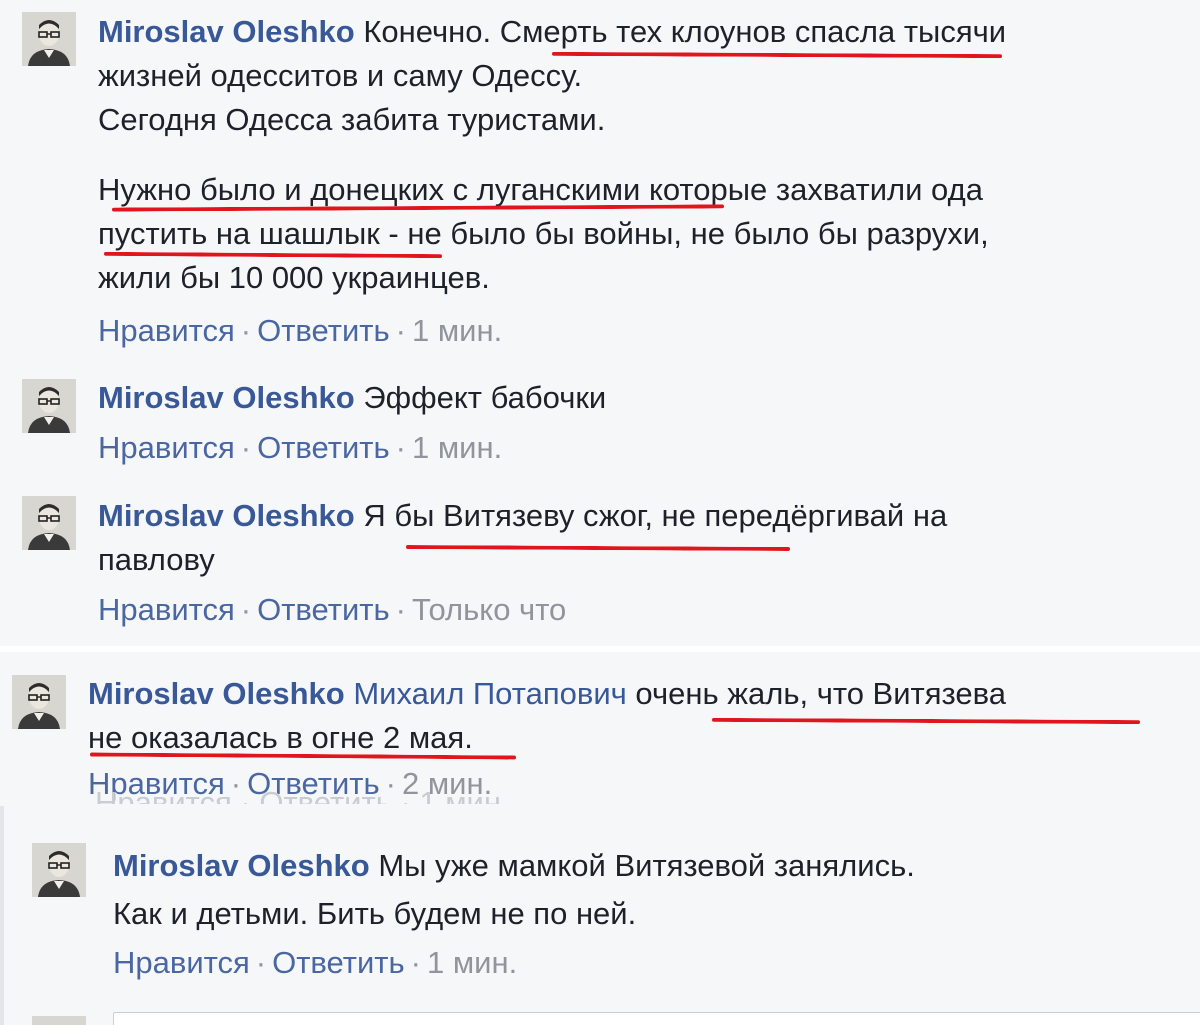  Describe the element at coordinates (59, 1020) in the screenshot. I see `current-user-avatar` at that location.